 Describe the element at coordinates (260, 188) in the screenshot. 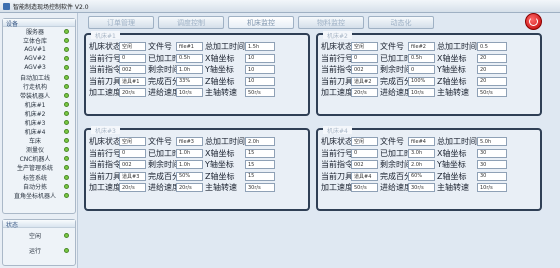

I see `field-value-spindle-speed: 30r/s` at that location.